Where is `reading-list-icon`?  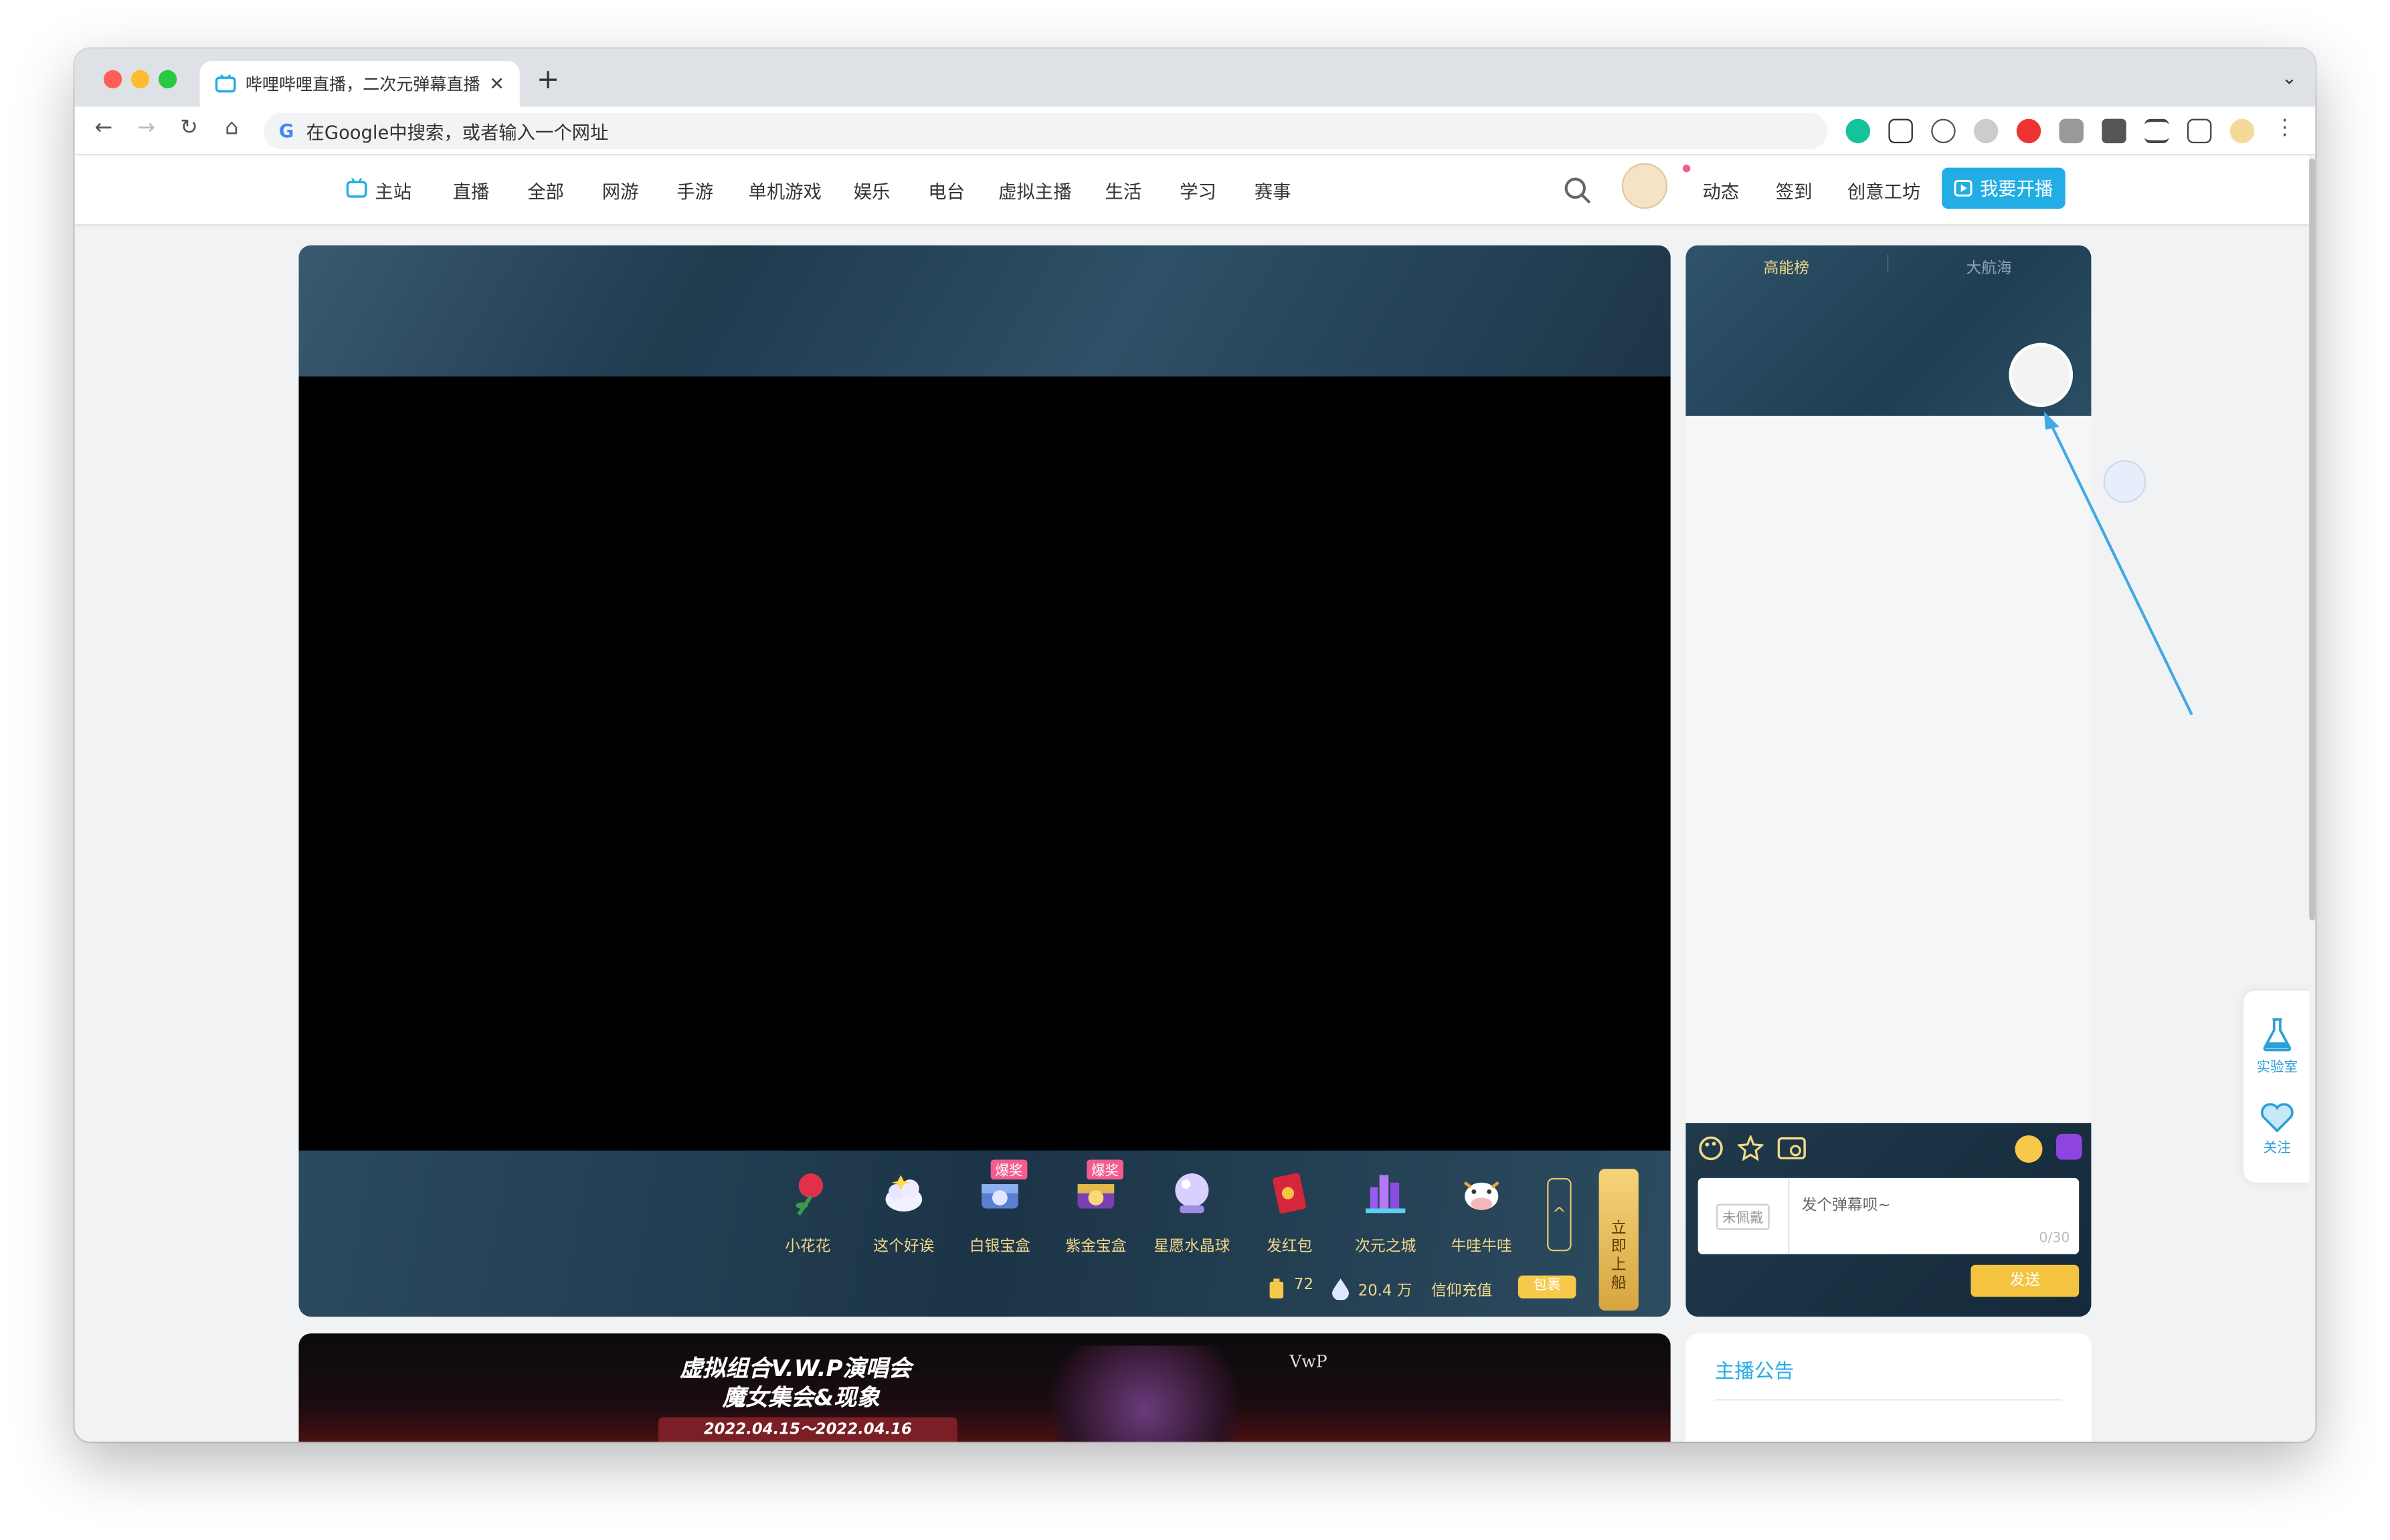
reading-list-icon is located at coordinates (2156, 131).